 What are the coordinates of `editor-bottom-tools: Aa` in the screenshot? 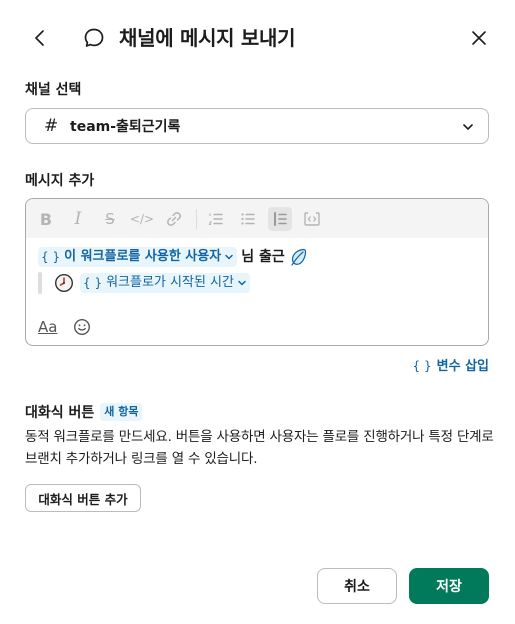 It's located at (64, 327).